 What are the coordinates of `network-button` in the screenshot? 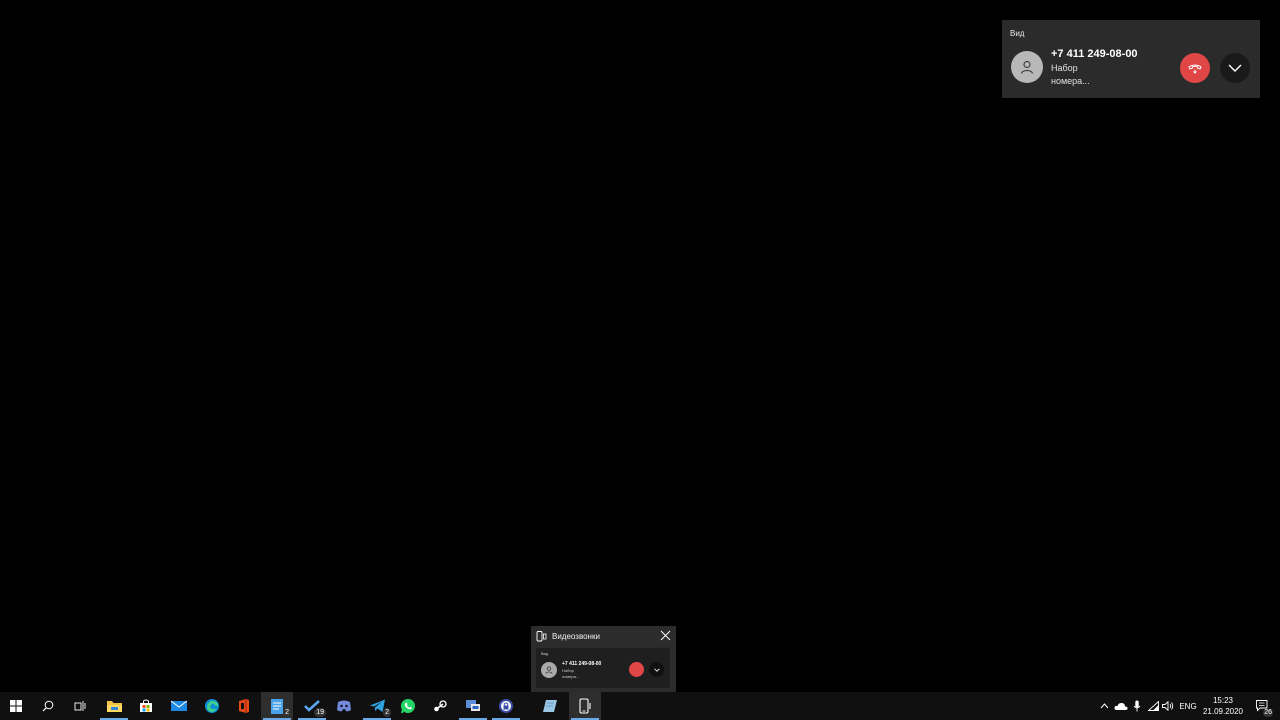 It's located at (1153, 706).